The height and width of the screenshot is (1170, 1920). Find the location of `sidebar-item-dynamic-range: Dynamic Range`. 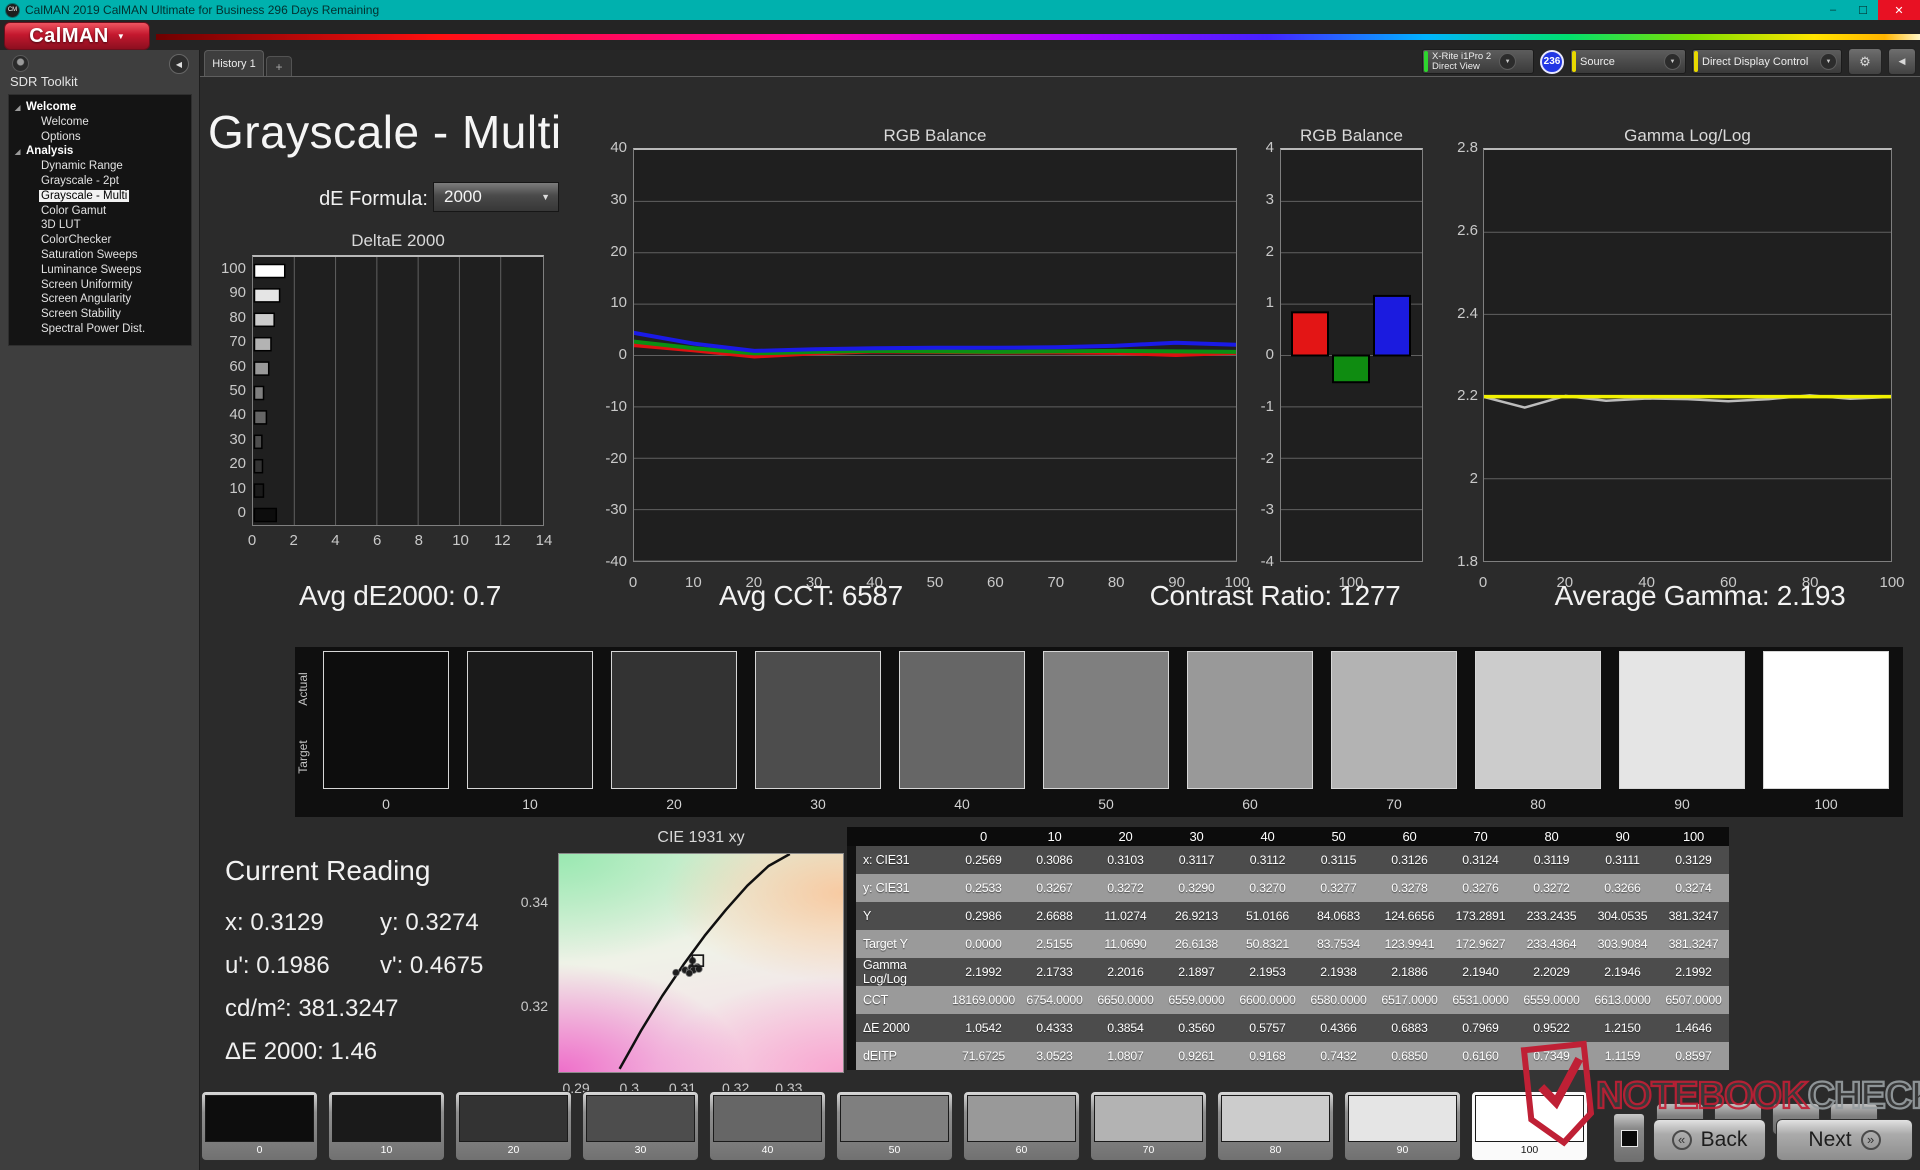

sidebar-item-dynamic-range: Dynamic Range is located at coordinates (100, 166).